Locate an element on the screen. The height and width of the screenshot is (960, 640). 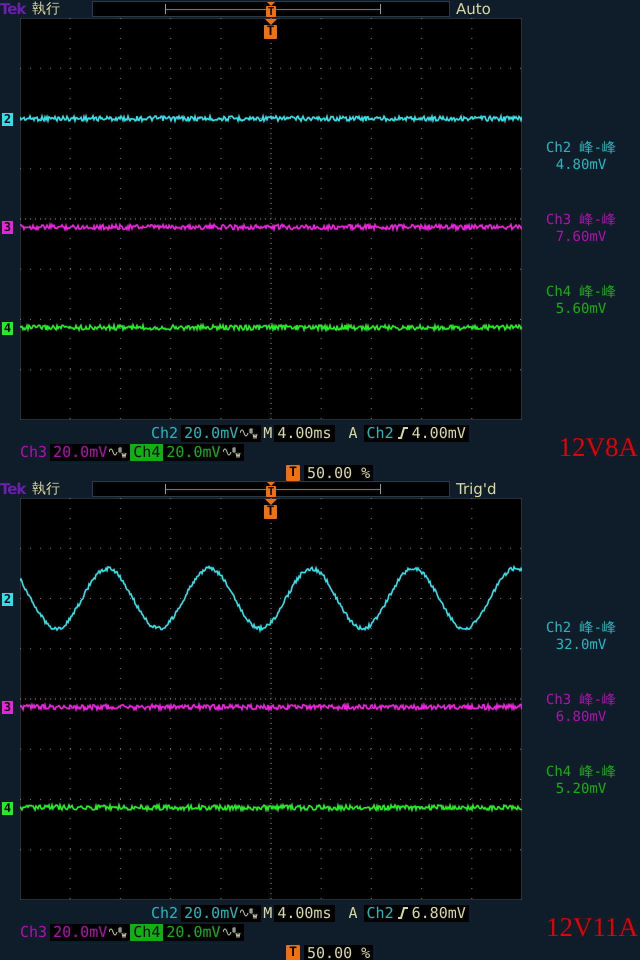
peak-to-peak-reading: Ch3 峰-峰 6.80mV is located at coordinates (581, 709).